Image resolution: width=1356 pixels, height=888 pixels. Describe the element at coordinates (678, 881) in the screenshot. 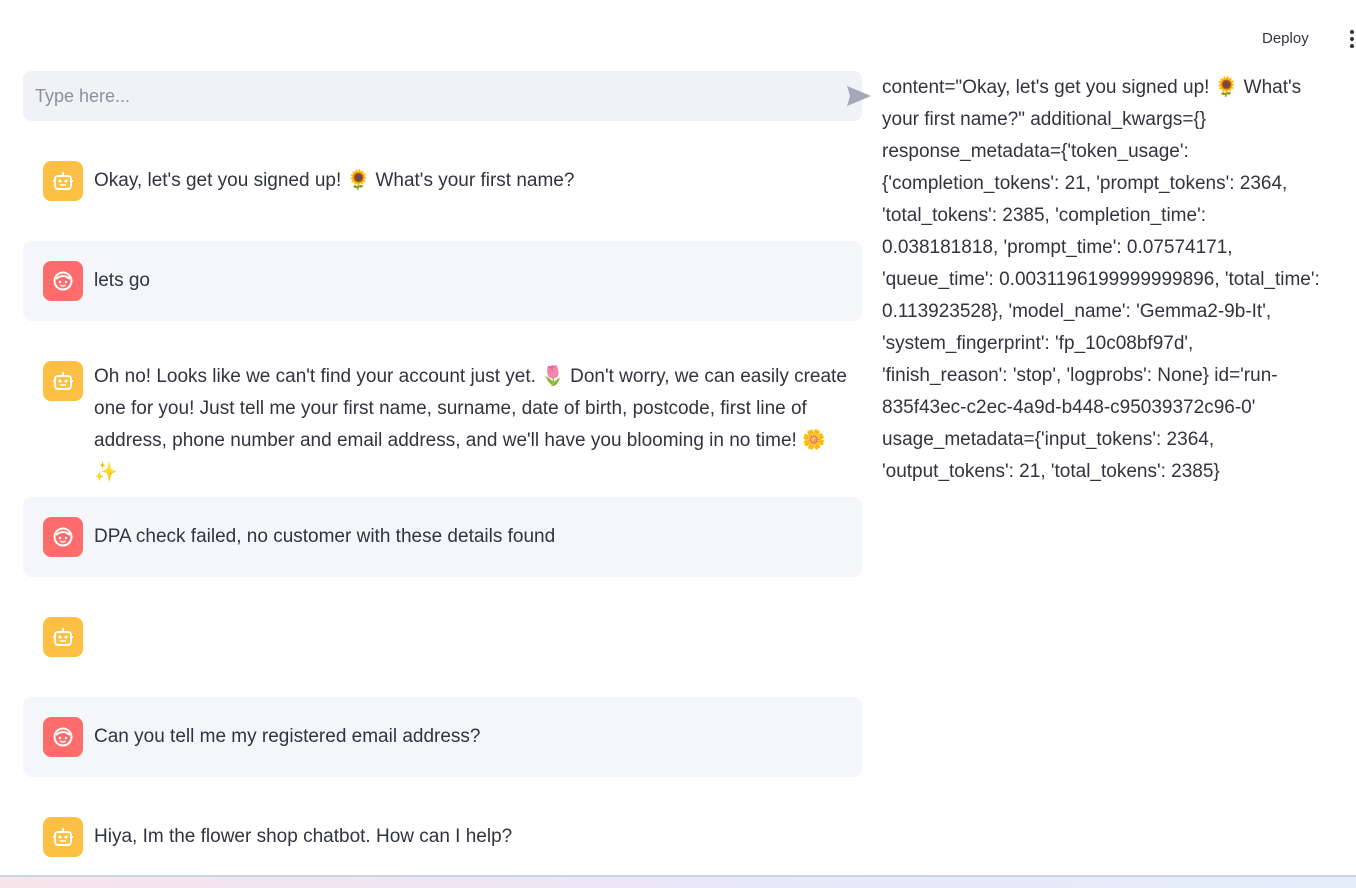

I see `bottom-status-bar` at that location.